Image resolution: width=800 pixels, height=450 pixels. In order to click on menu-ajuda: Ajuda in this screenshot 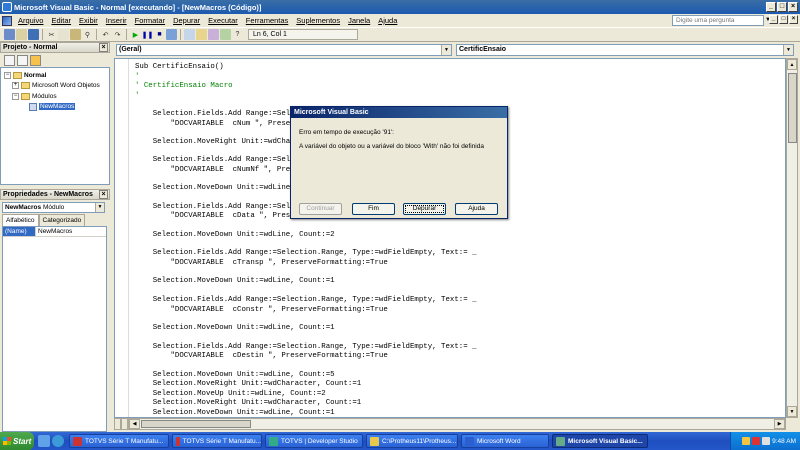, I will do `click(387, 20)`.